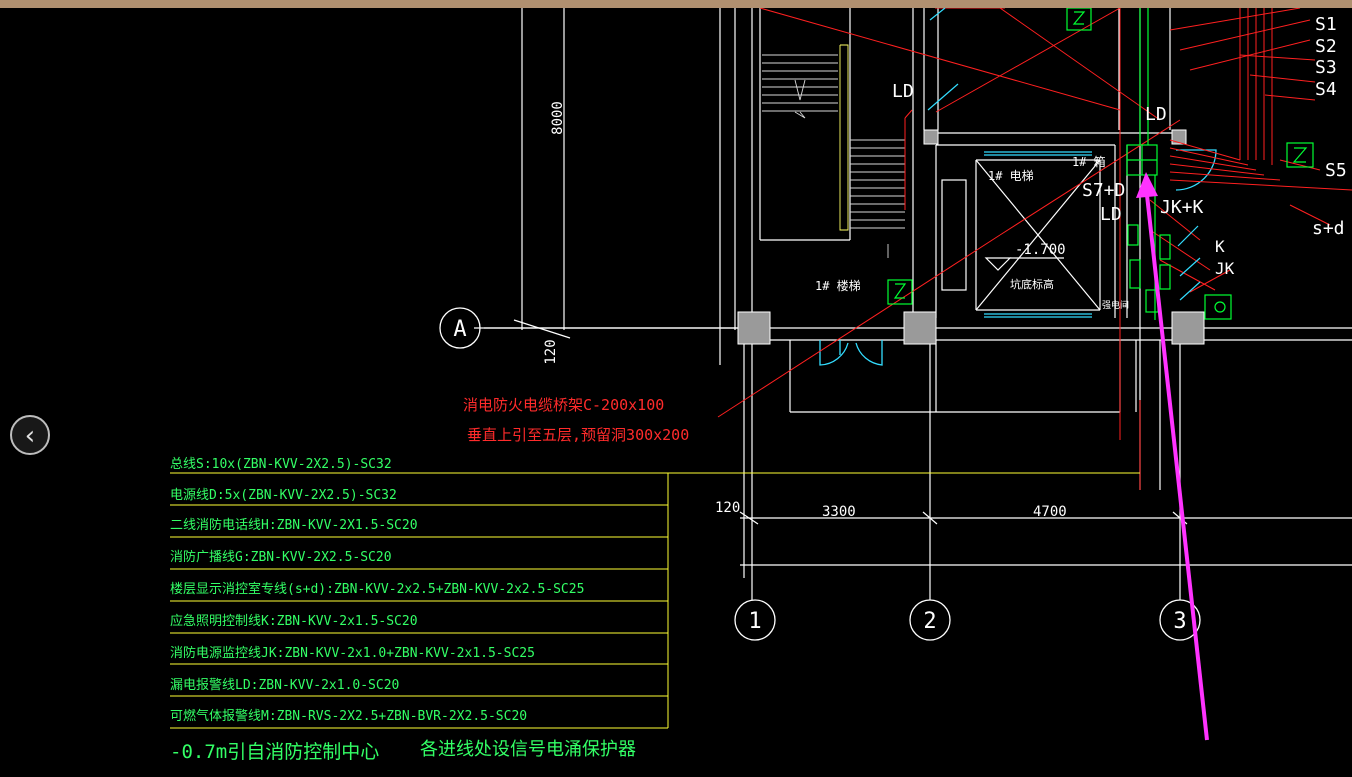 The height and width of the screenshot is (777, 1352). What do you see at coordinates (1326, 89) in the screenshot?
I see `label-s4: S4` at bounding box center [1326, 89].